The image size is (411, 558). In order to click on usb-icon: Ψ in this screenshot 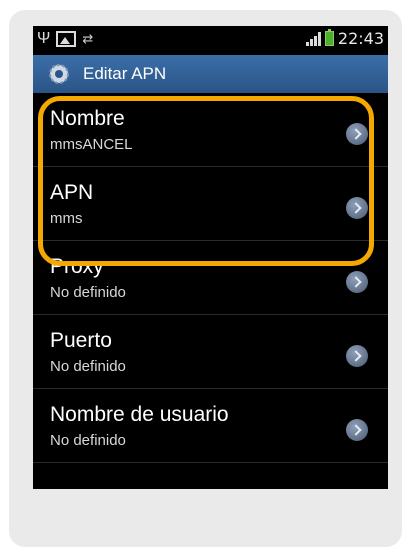, I will do `click(44, 38)`.